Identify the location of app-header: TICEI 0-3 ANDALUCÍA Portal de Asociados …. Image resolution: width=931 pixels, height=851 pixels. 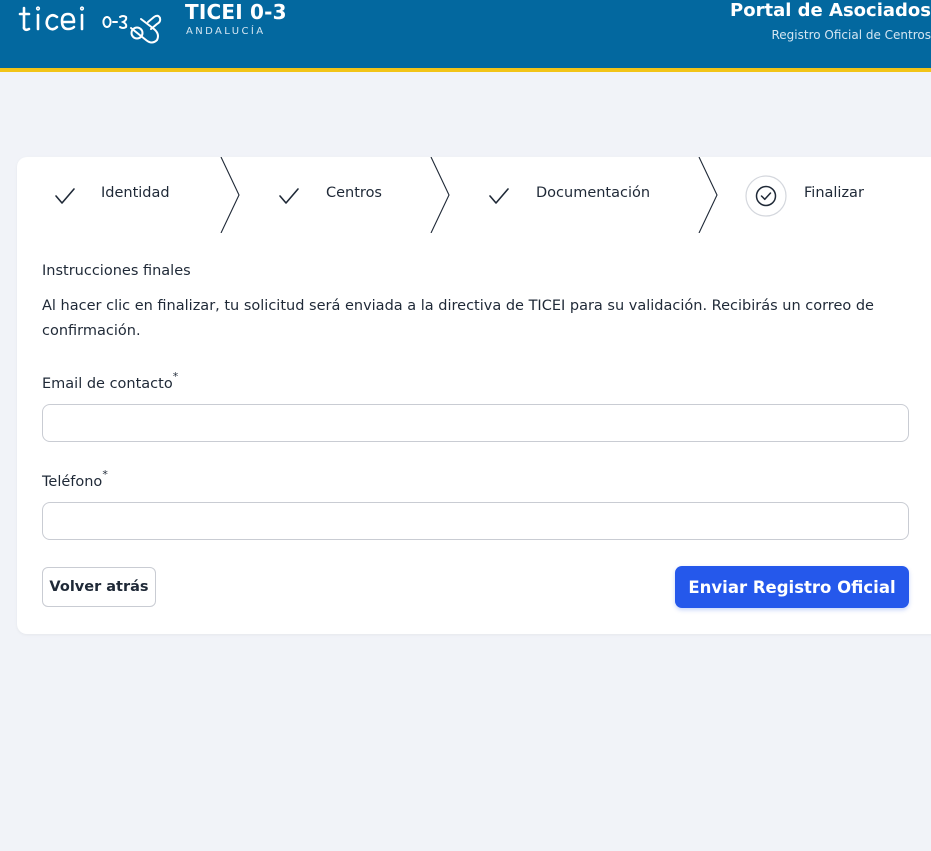
(465, 36).